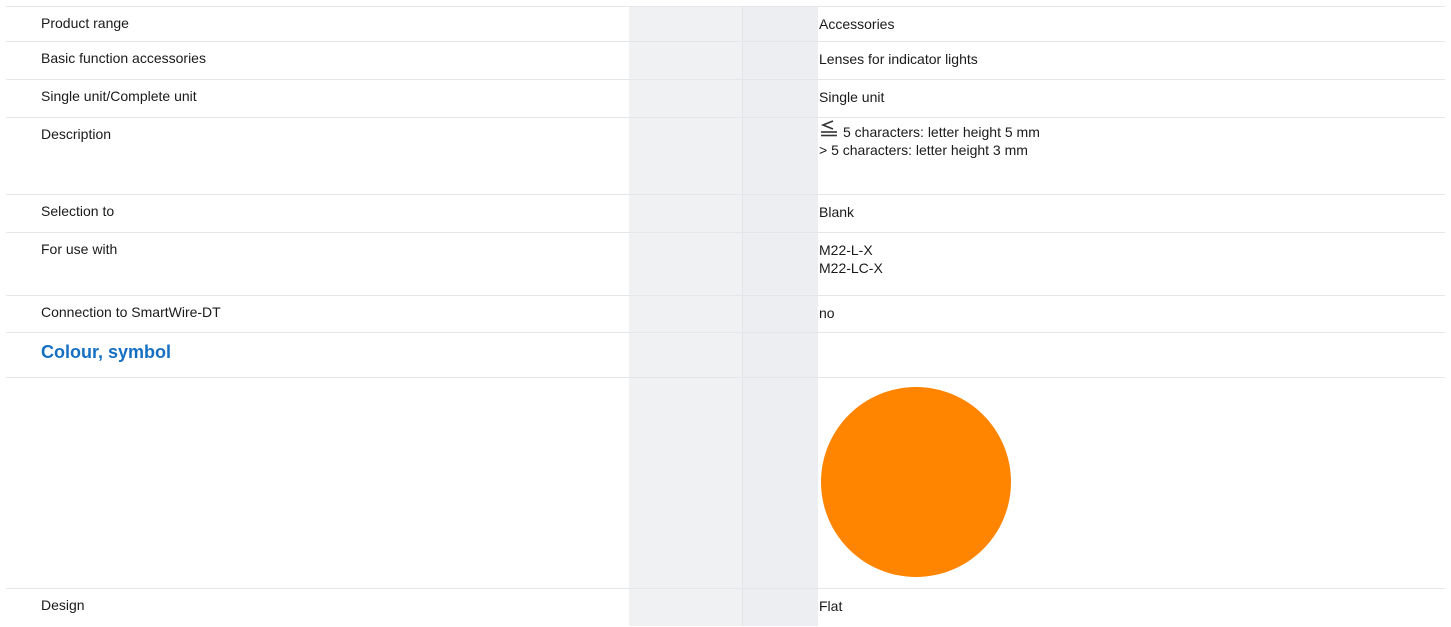 The image size is (1451, 627). What do you see at coordinates (119, 96) in the screenshot?
I see `row-label: Single unit/Complete unit` at bounding box center [119, 96].